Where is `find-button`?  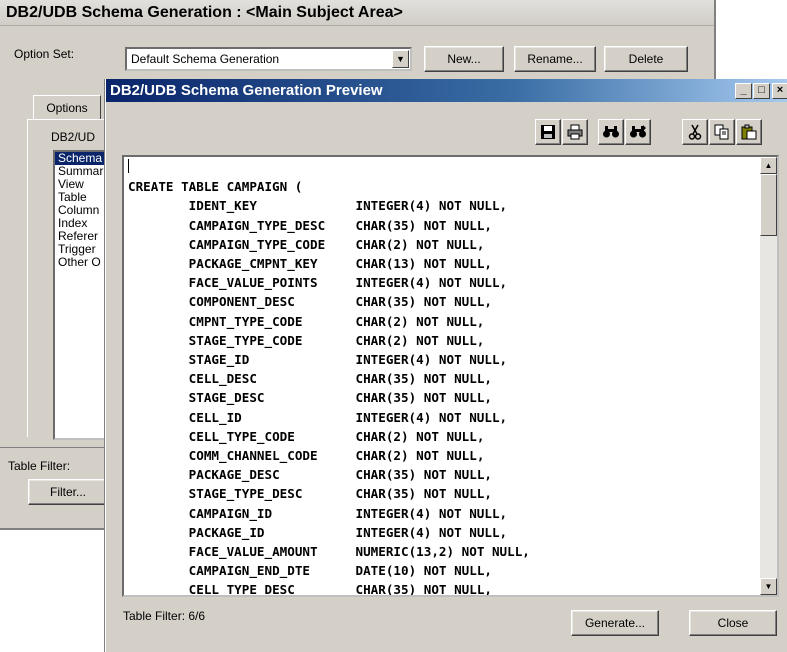
find-button is located at coordinates (611, 132).